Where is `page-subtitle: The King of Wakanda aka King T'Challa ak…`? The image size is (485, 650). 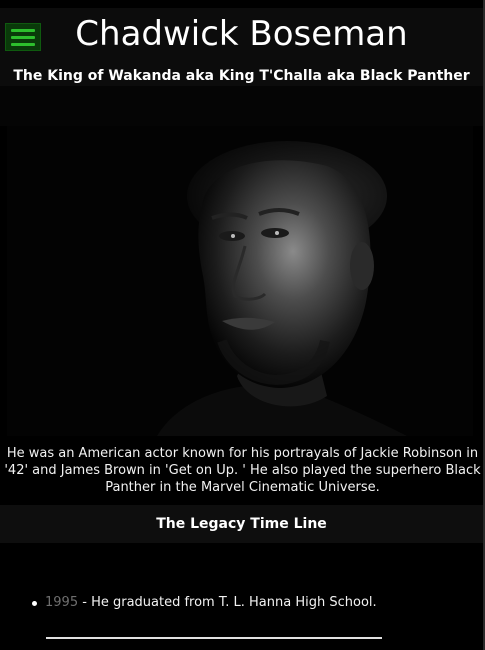
page-subtitle: The King of Wakanda aka King T'Challa ak… is located at coordinates (241, 76).